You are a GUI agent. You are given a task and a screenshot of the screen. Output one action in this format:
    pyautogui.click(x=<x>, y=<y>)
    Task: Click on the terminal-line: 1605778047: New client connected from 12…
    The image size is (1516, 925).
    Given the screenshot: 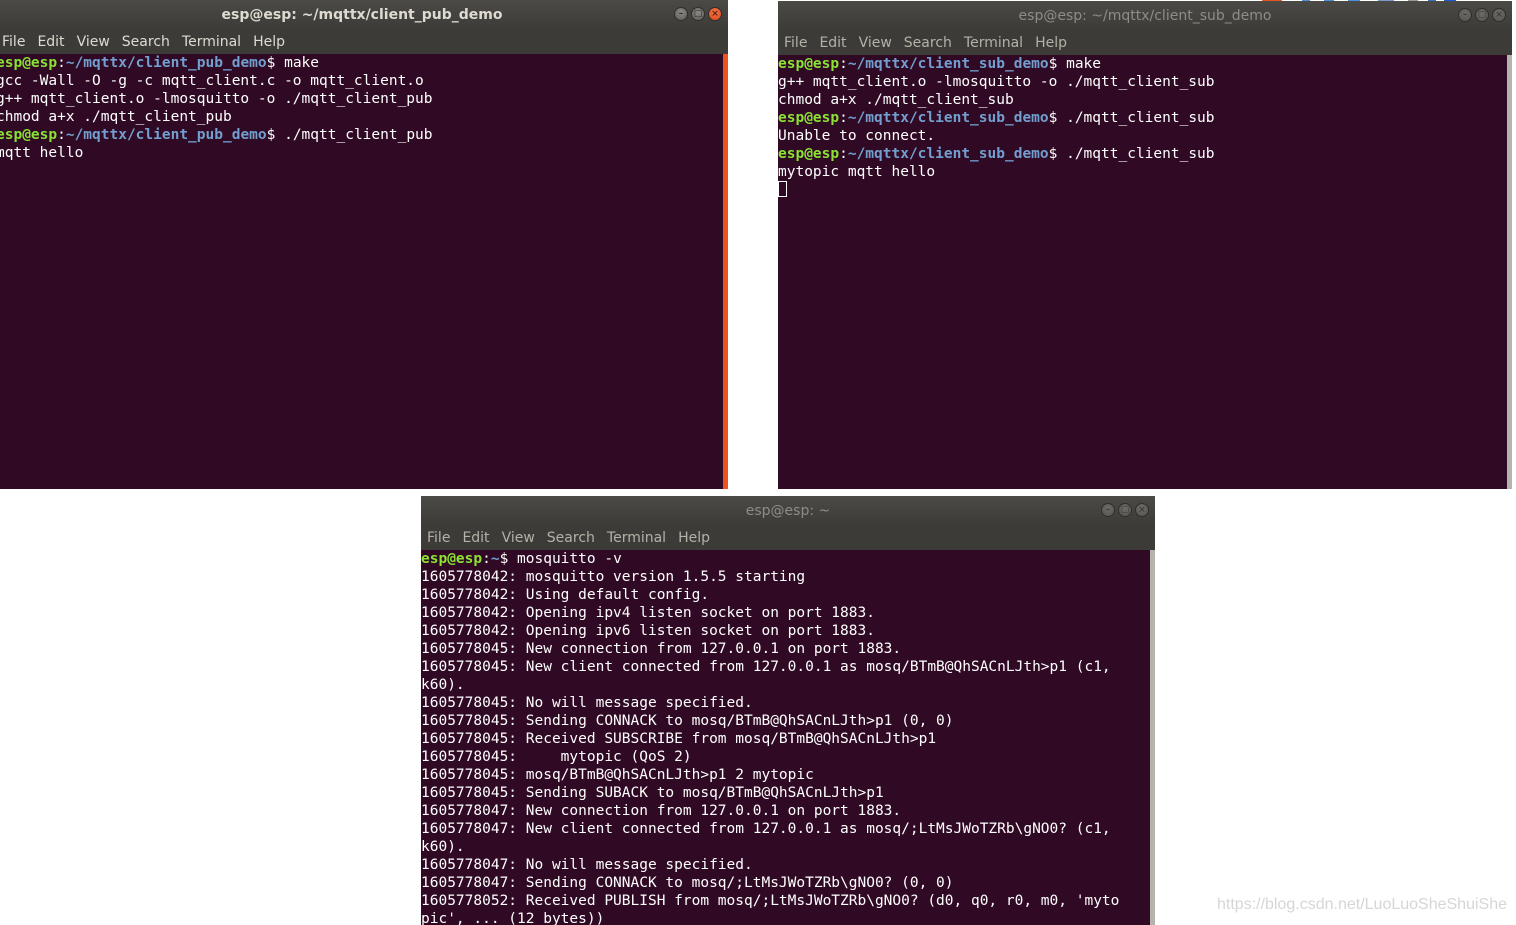 What is the action you would take?
    pyautogui.click(x=788, y=829)
    